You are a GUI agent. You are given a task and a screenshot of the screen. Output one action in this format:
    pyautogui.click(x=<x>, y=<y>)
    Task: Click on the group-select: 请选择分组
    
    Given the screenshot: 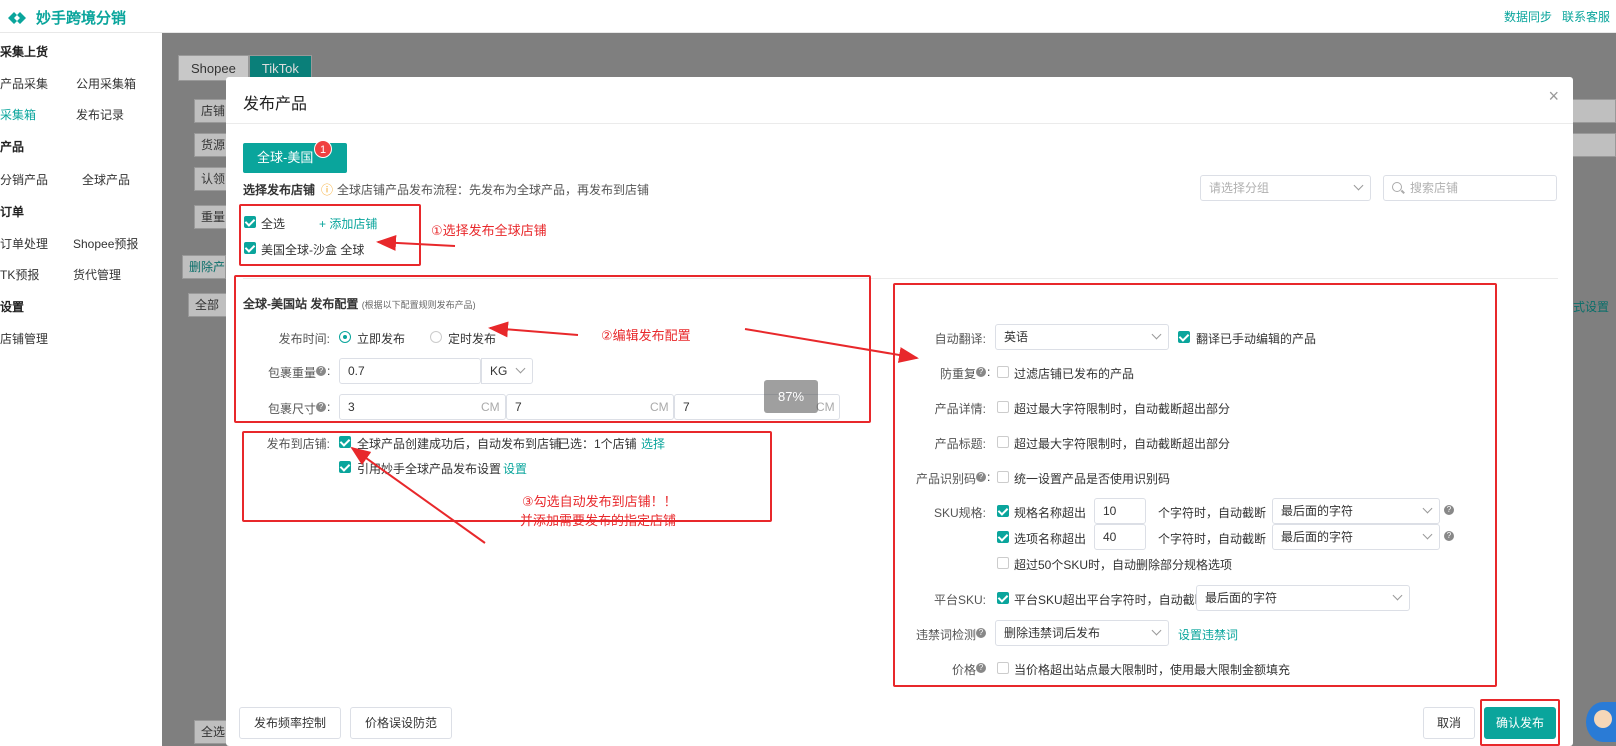 What is the action you would take?
    pyautogui.click(x=1285, y=188)
    